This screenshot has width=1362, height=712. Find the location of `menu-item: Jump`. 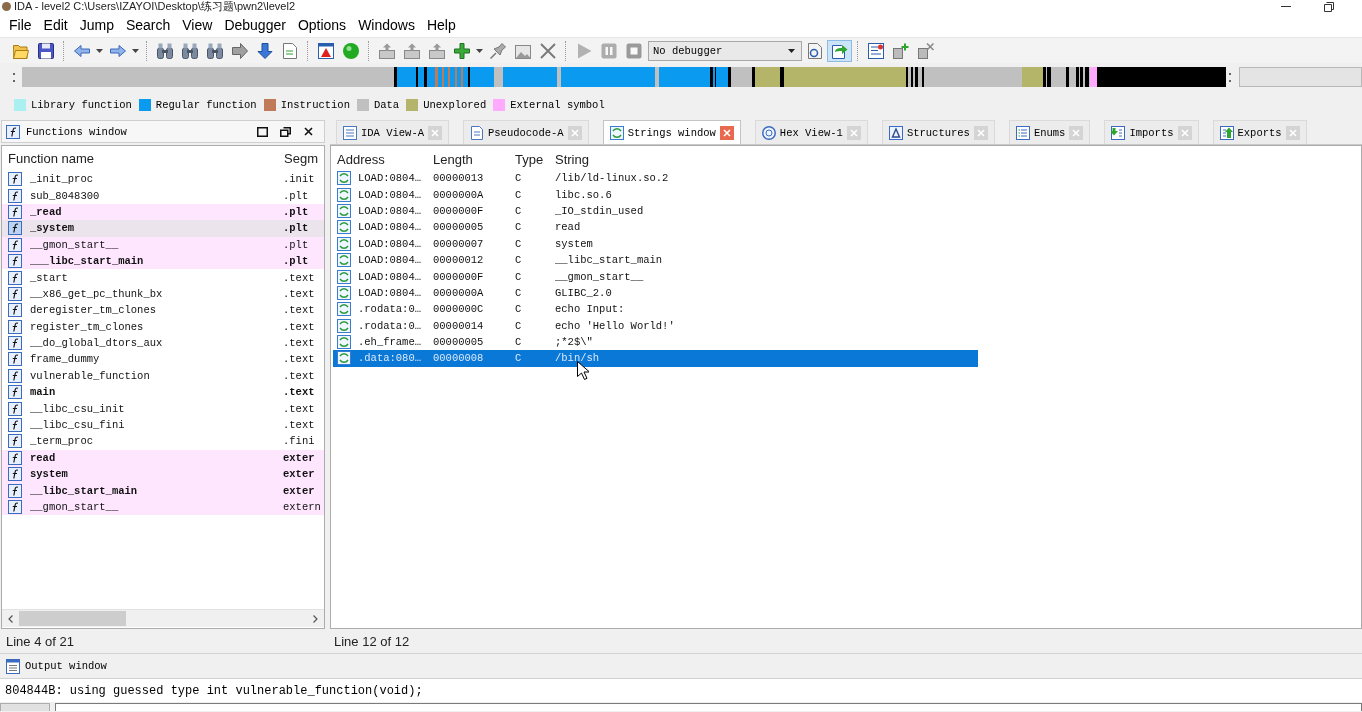

menu-item: Jump is located at coordinates (96, 25).